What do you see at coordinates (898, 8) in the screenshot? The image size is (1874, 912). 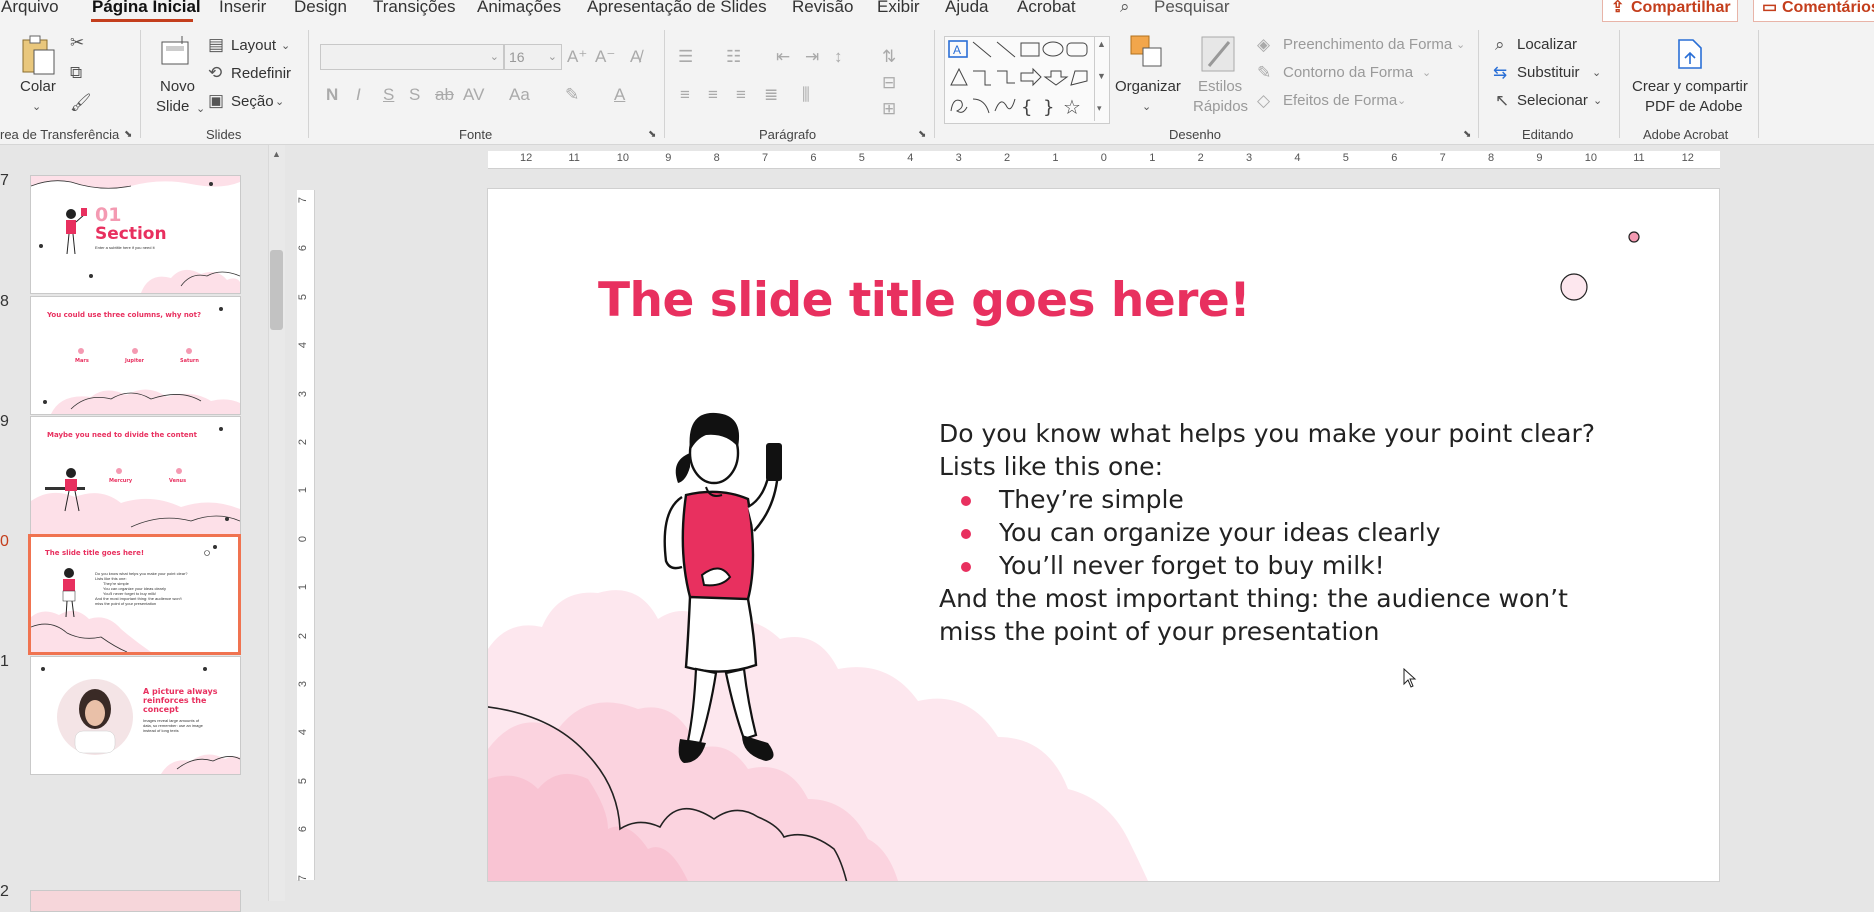 I see `menu-exibir: Exibir` at bounding box center [898, 8].